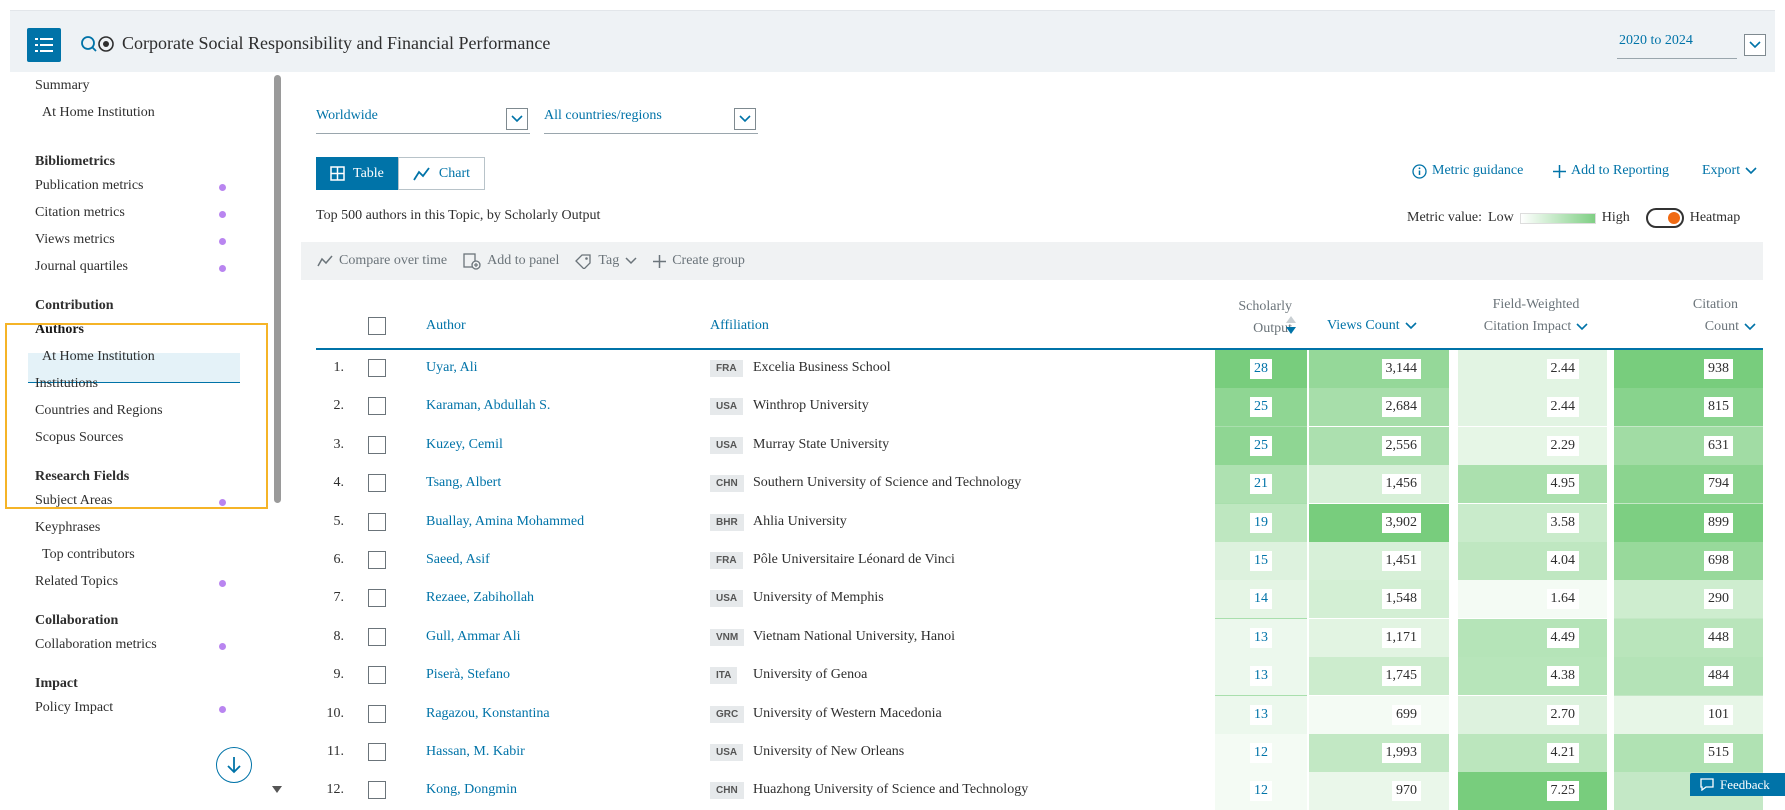 The height and width of the screenshot is (810, 1785). I want to click on sidebar-item-collaboration-metrics: Collaboration metrics, so click(96, 645).